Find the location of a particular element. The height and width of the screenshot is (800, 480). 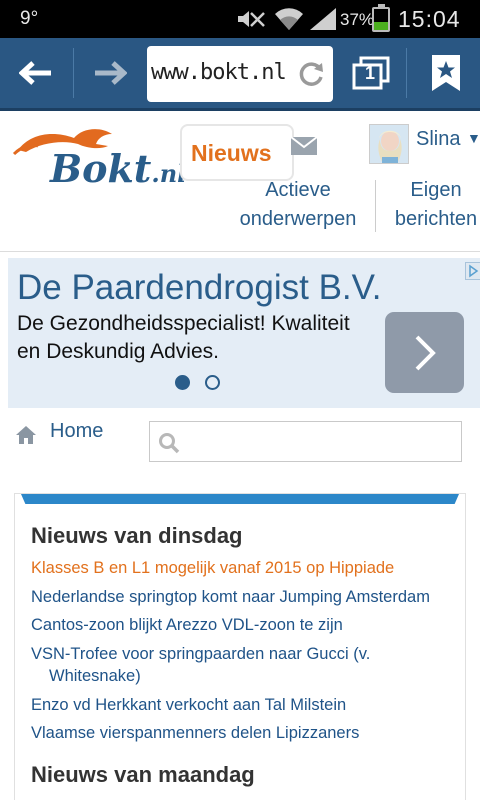

avatar is located at coordinates (389, 144).